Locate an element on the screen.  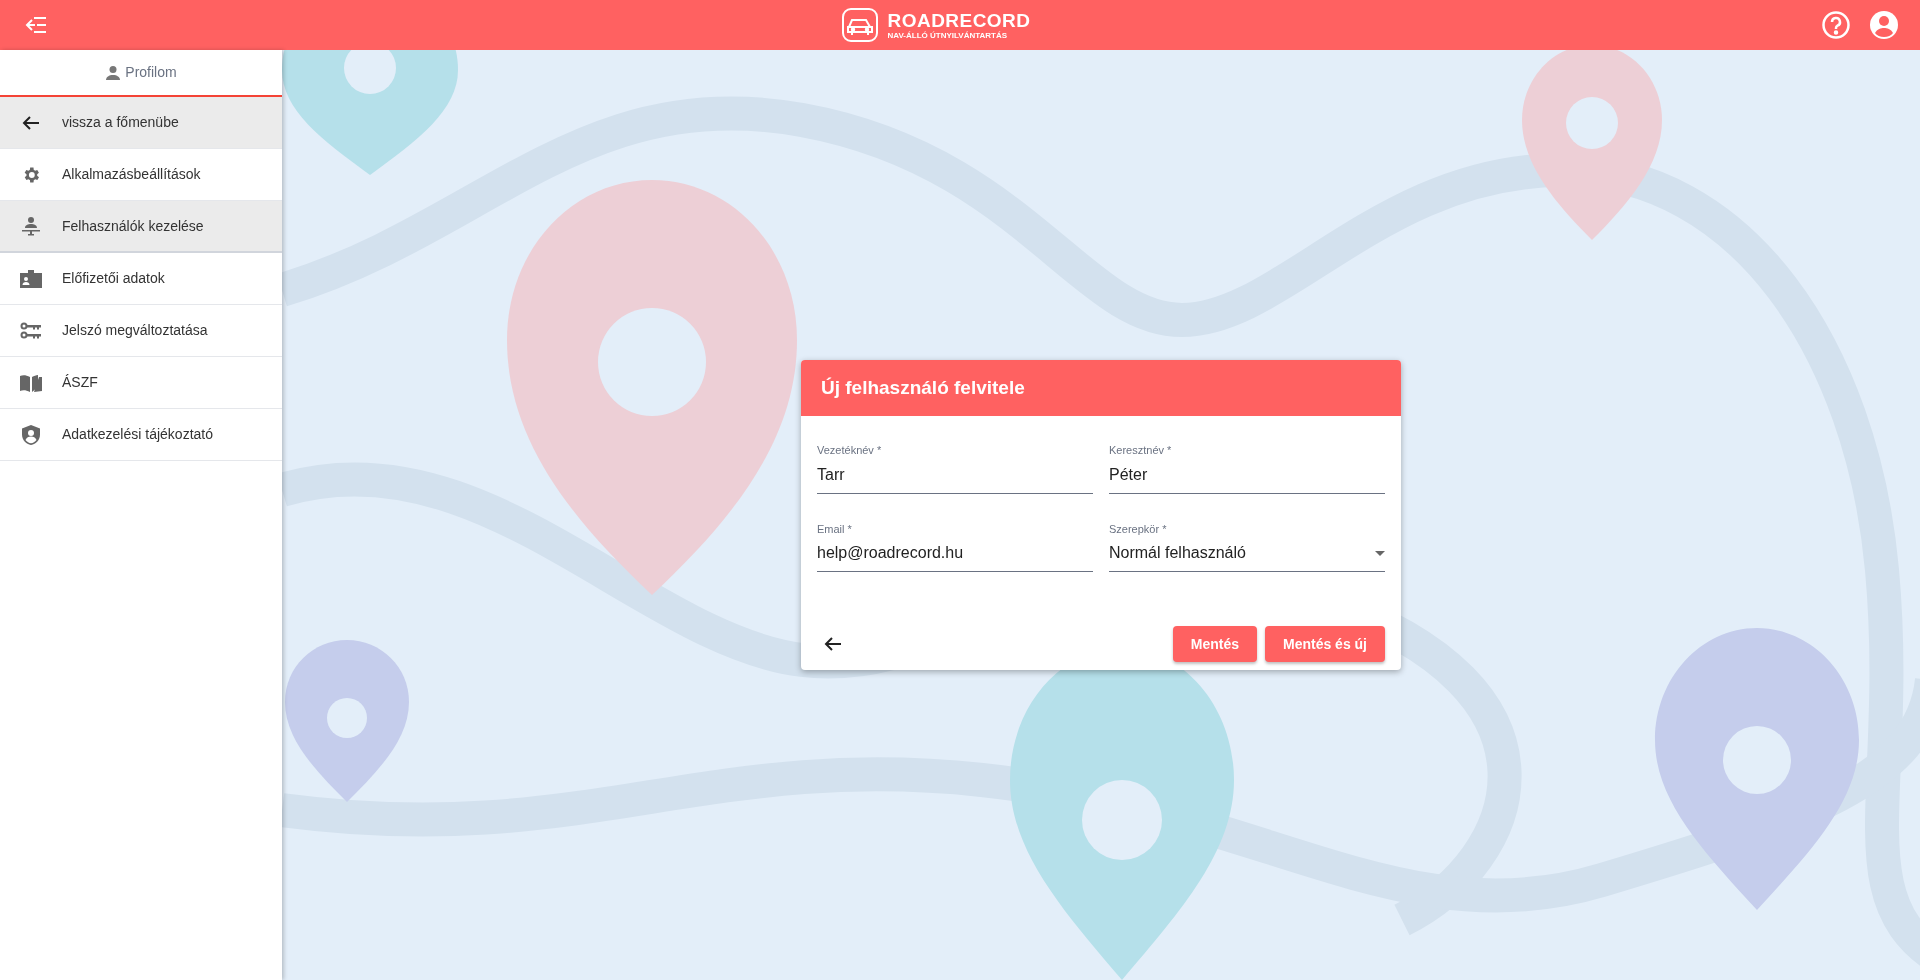
menu-label: Alkalmazásbeállítások is located at coordinates (131, 174).